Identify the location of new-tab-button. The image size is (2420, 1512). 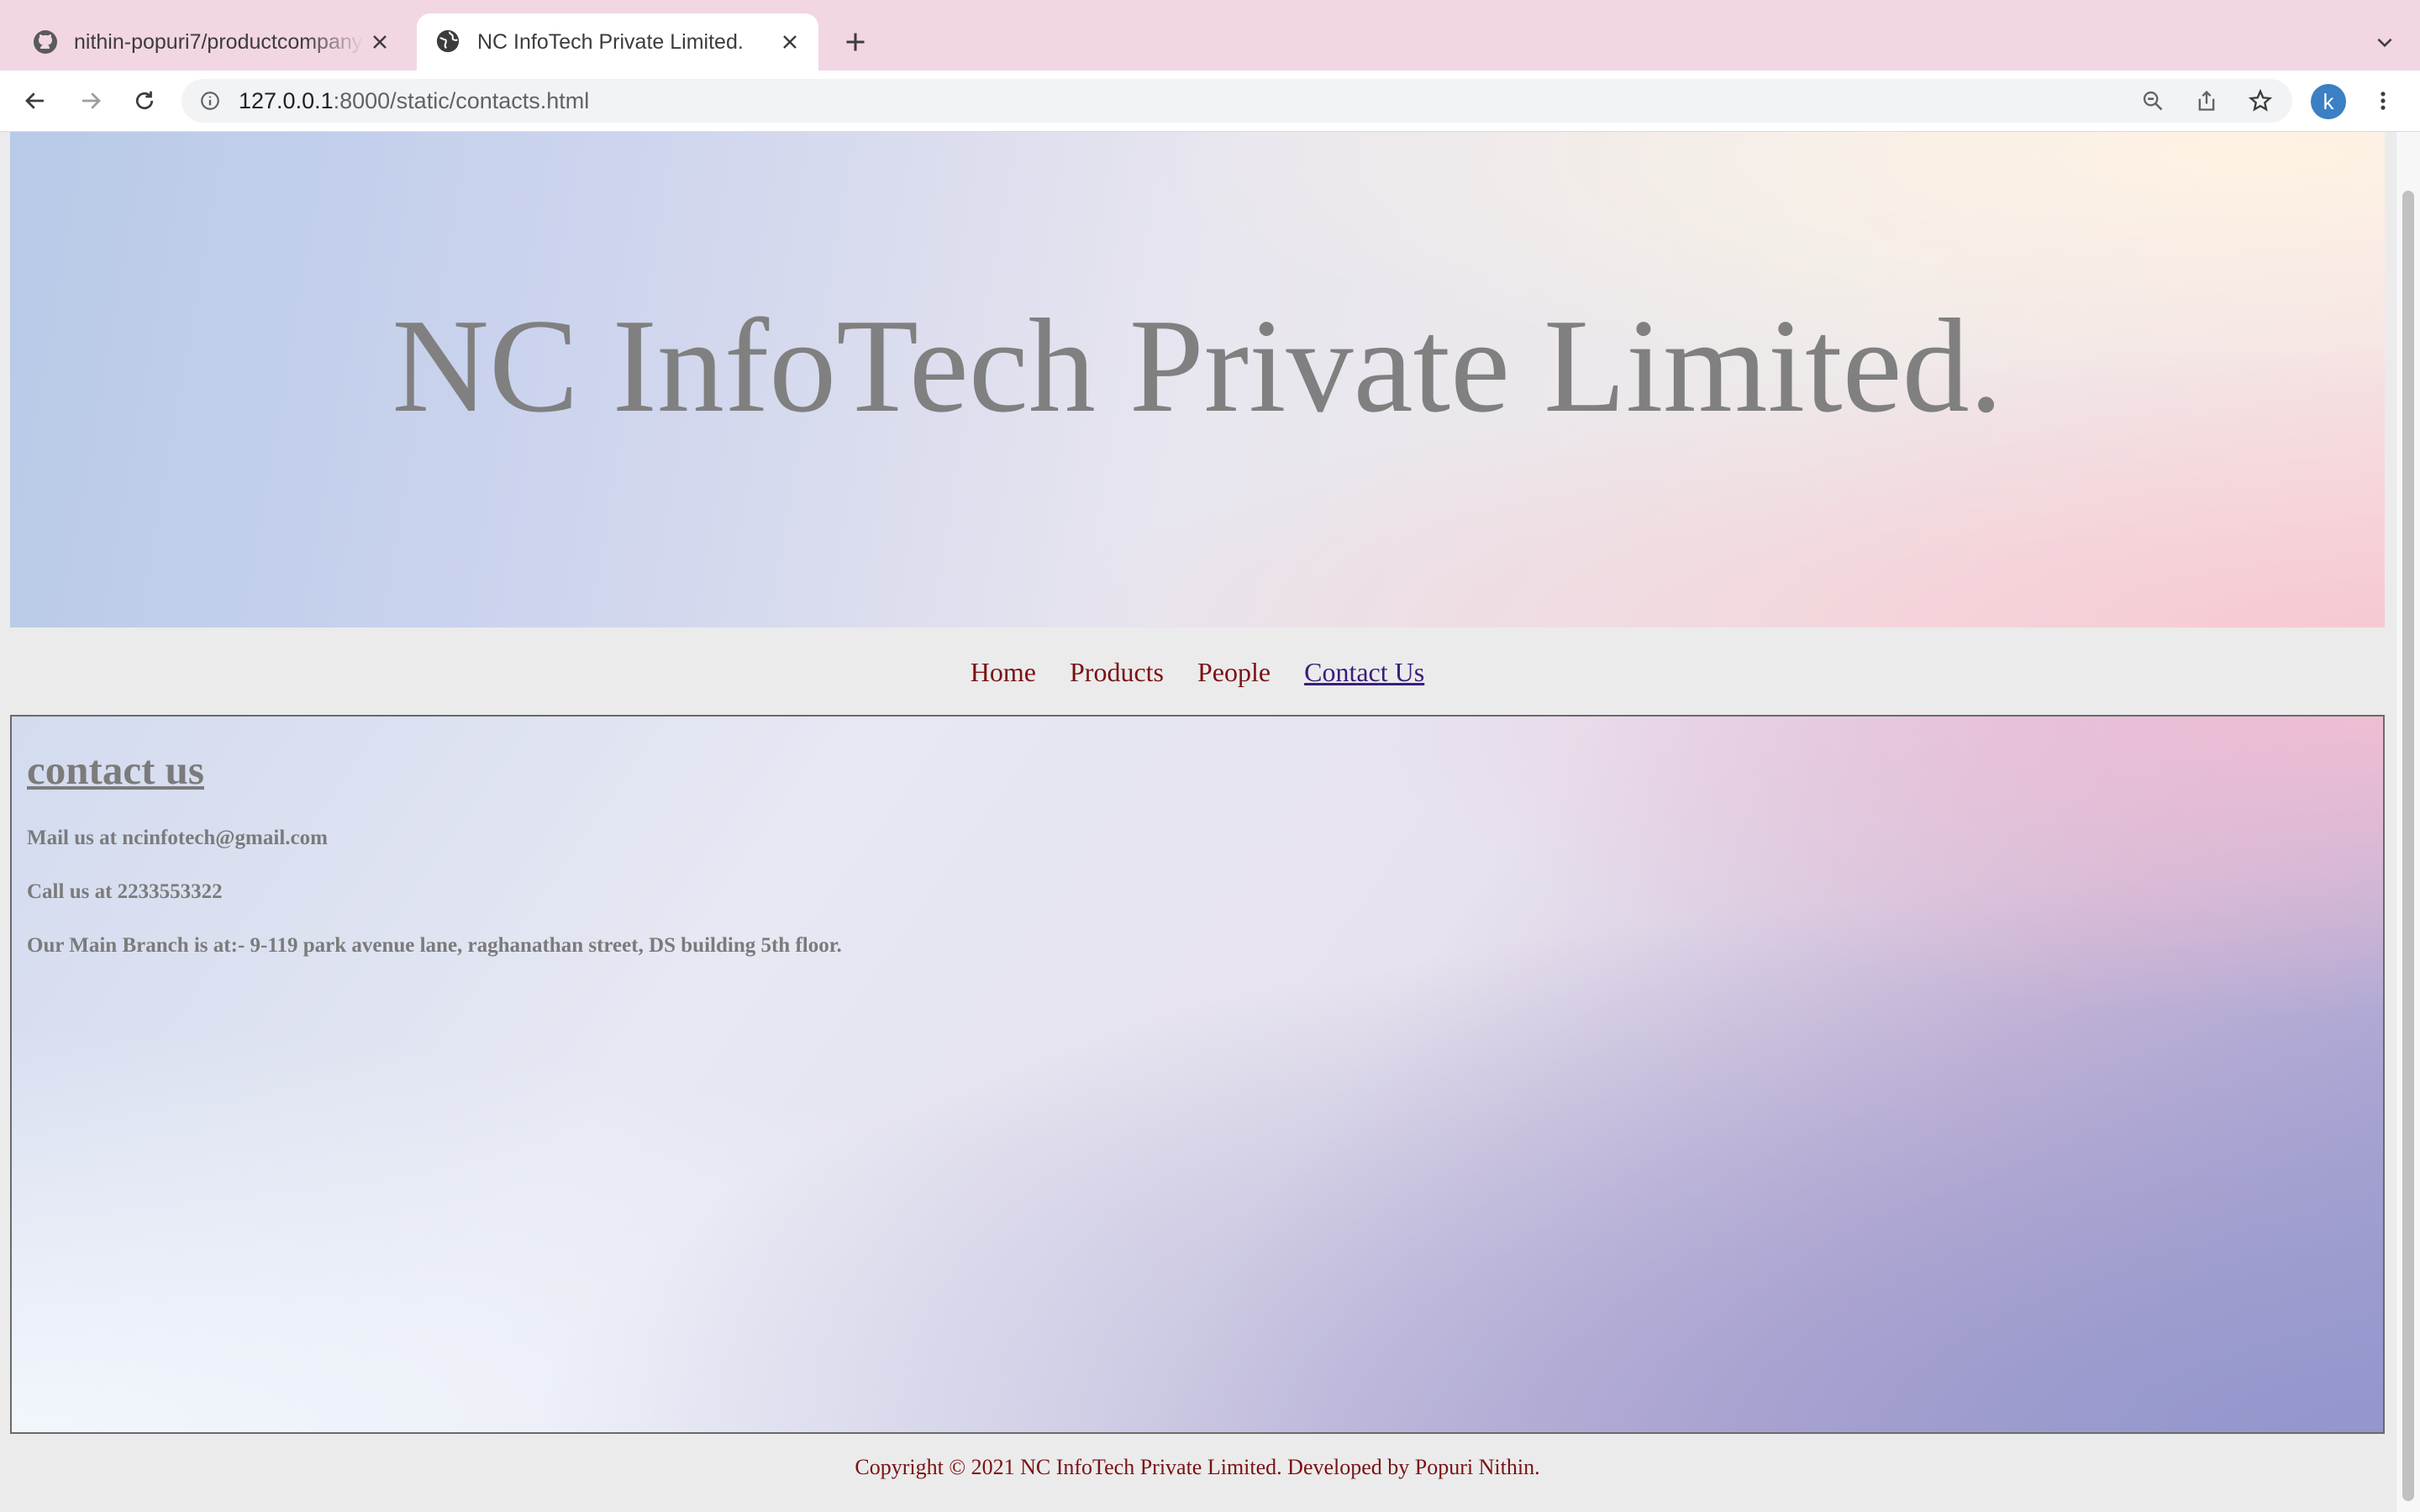
(855, 42).